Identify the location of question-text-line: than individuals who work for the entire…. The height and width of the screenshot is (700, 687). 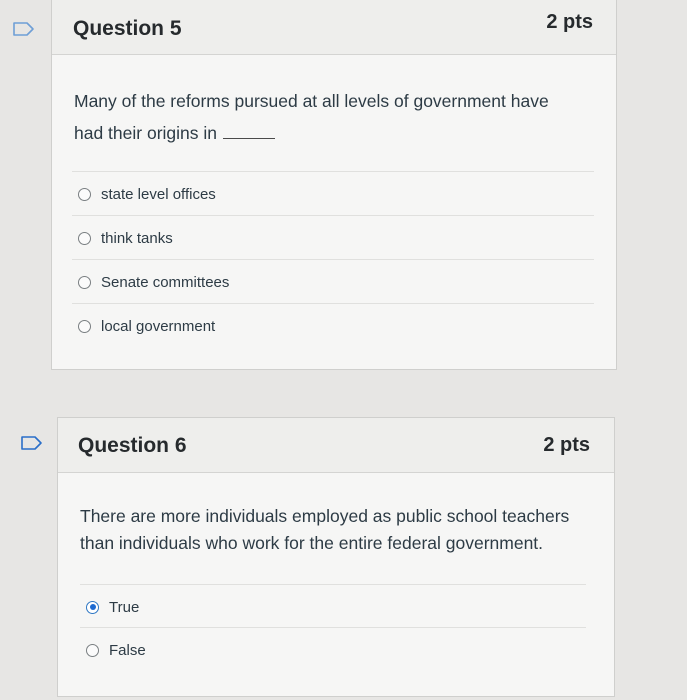
(312, 543).